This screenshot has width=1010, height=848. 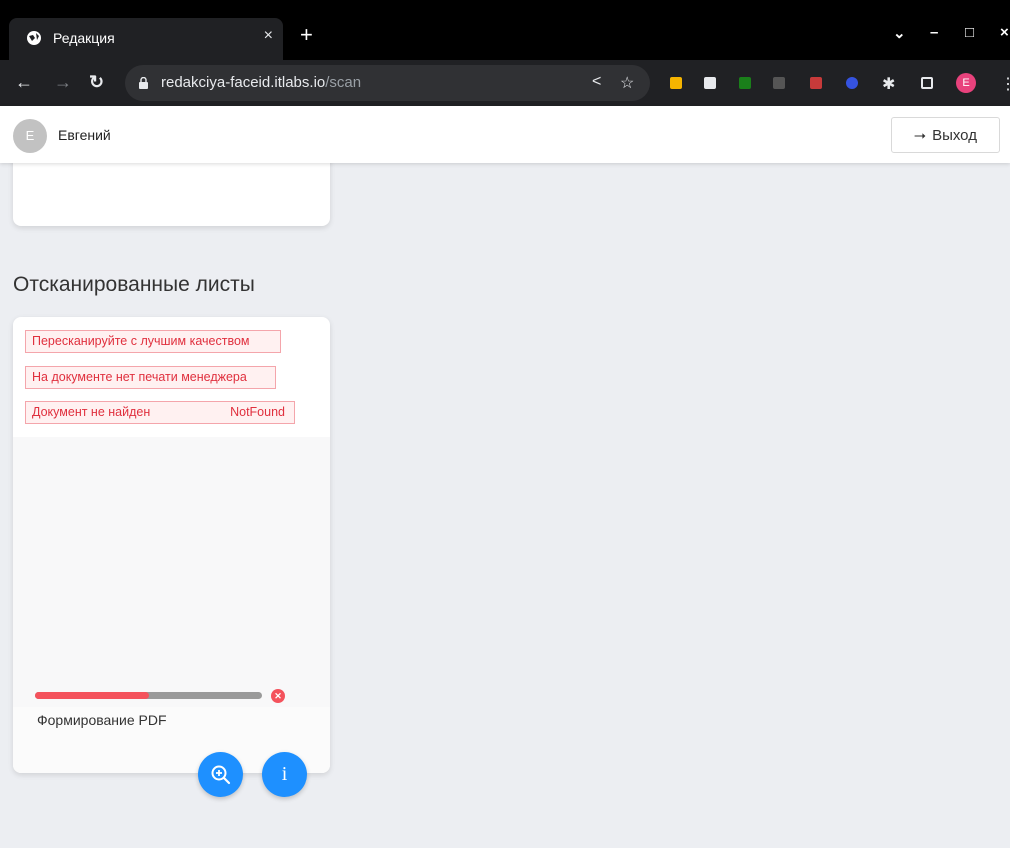 I want to click on url-path: /scan, so click(x=343, y=82).